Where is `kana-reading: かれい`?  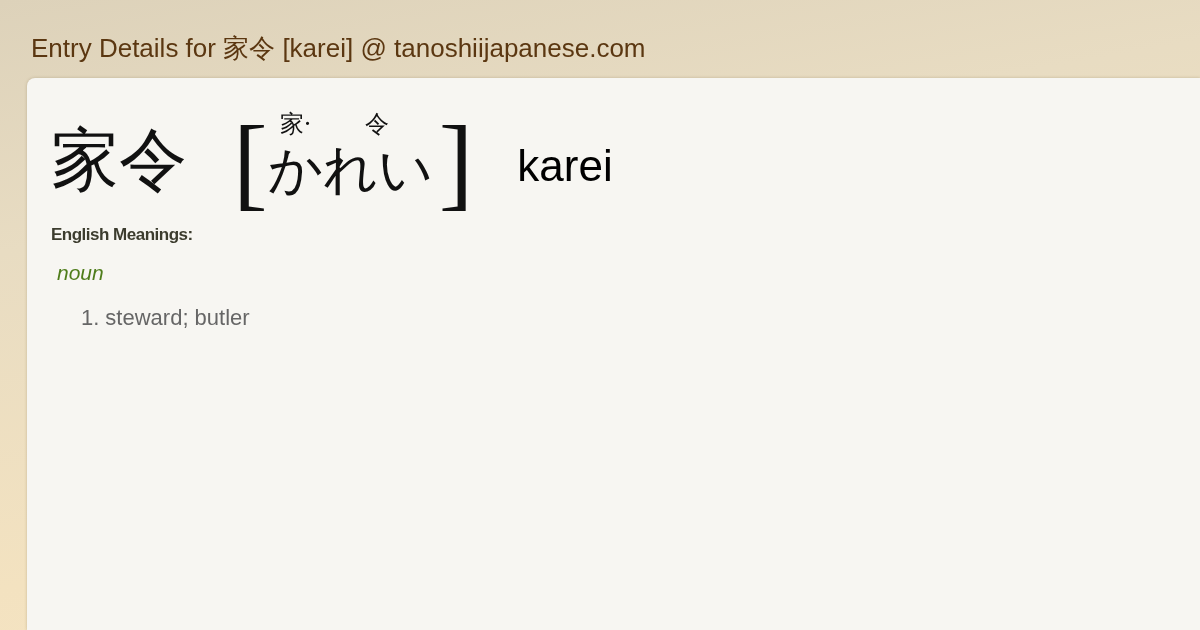
kana-reading: かれい is located at coordinates (350, 170).